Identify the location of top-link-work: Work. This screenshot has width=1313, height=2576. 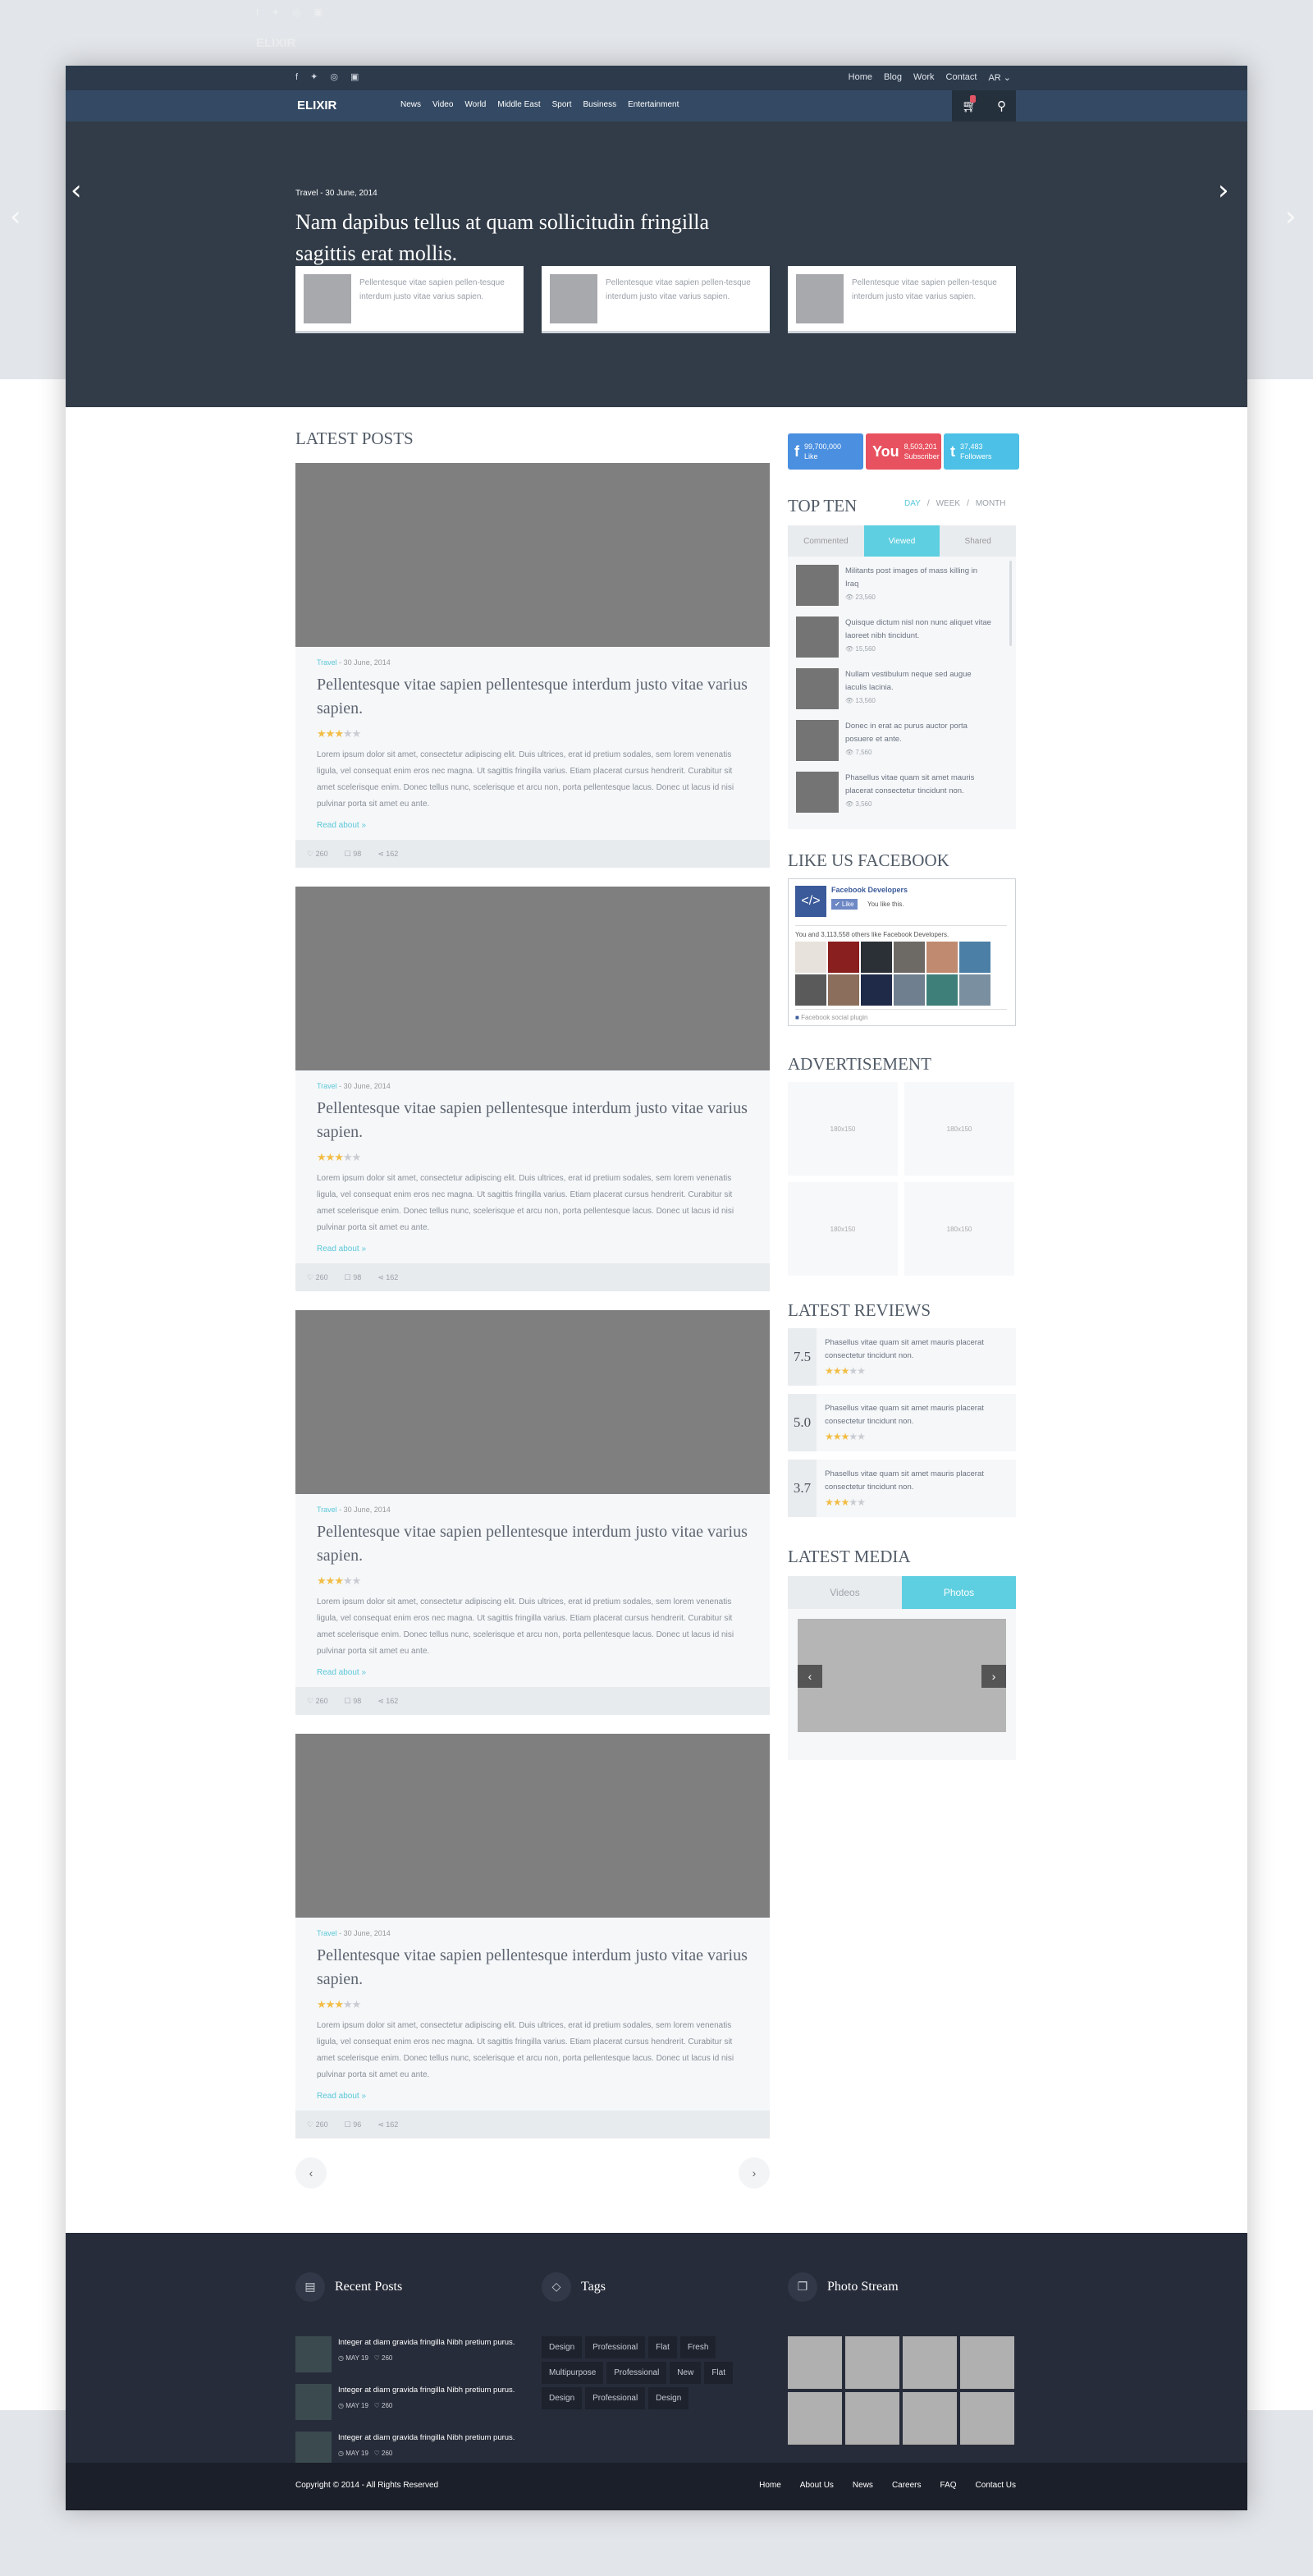
(924, 78).